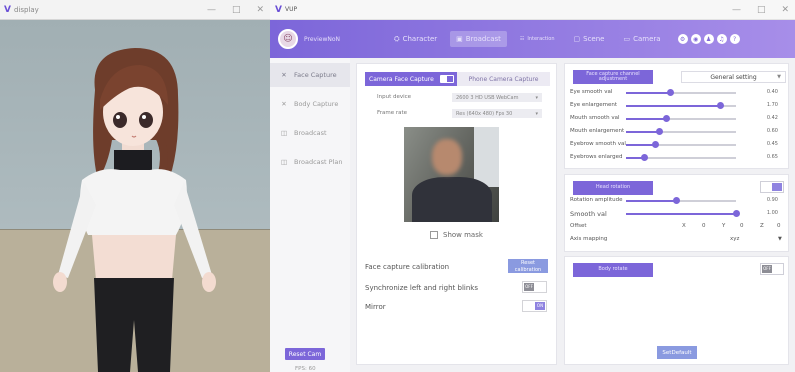 The width and height of the screenshot is (795, 372). Describe the element at coordinates (310, 104) in the screenshot. I see `sidebar-item-body-capture: ✕ Body Capture` at that location.